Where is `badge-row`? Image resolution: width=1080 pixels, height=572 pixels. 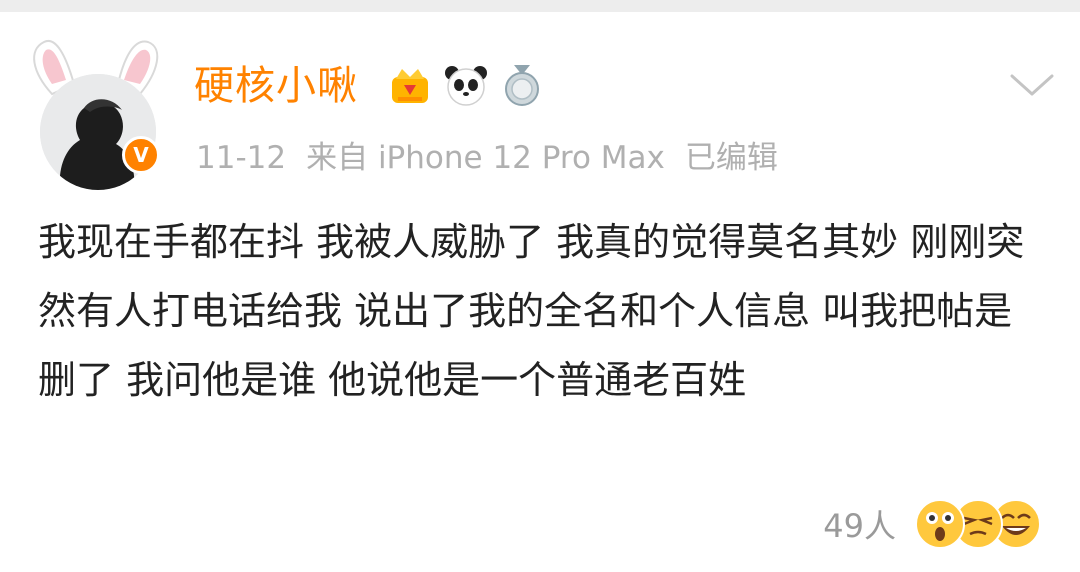
badge-row is located at coordinates (466, 85).